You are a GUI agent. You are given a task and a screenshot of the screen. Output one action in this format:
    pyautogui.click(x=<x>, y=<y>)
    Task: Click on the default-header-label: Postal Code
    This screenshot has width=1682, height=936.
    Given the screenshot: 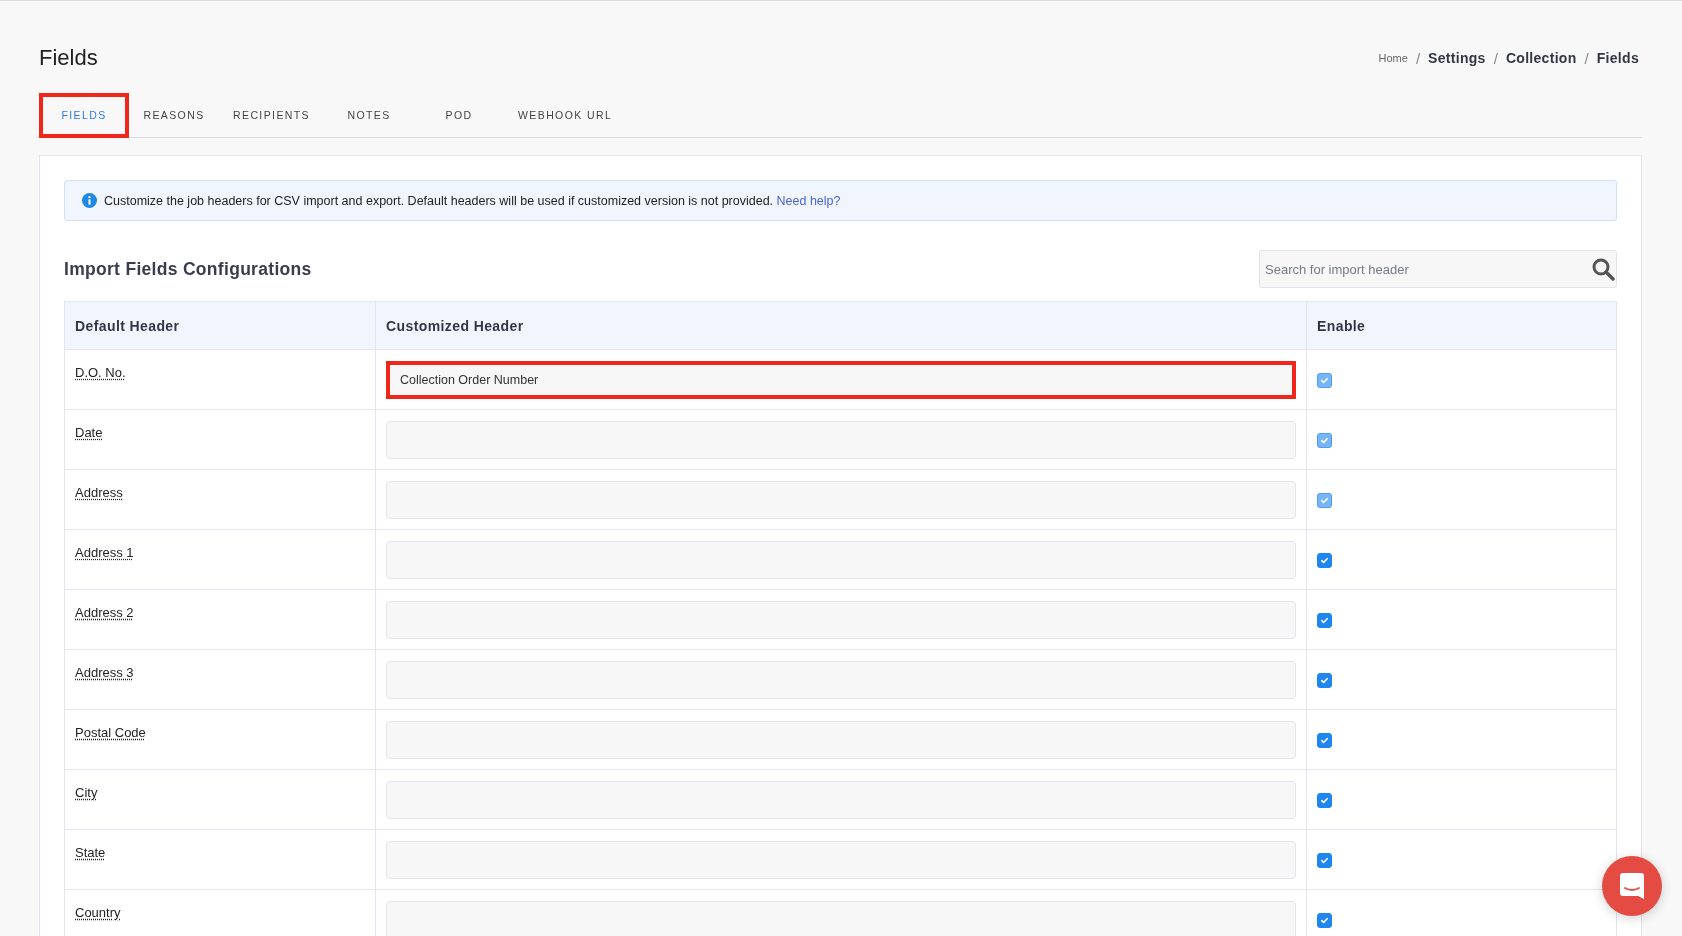 What is the action you would take?
    pyautogui.click(x=110, y=732)
    